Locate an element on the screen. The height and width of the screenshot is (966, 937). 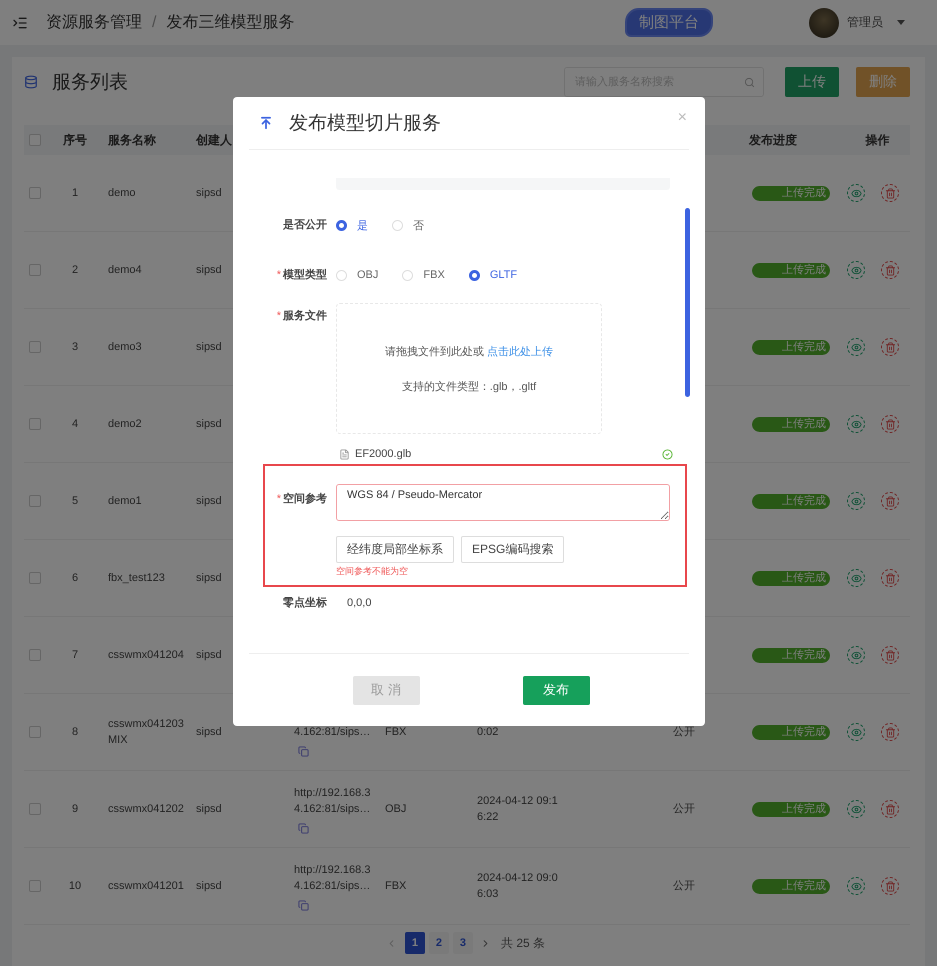
dropzone-hint: 请拖拽文件到此处或 点击此处上传 is located at coordinates (469, 351).